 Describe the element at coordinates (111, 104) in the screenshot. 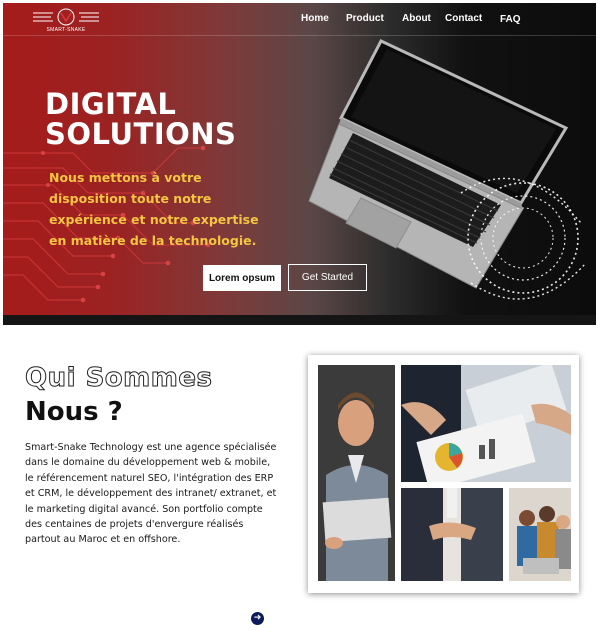

I see `hero-title-line1: DIGITAL` at that location.